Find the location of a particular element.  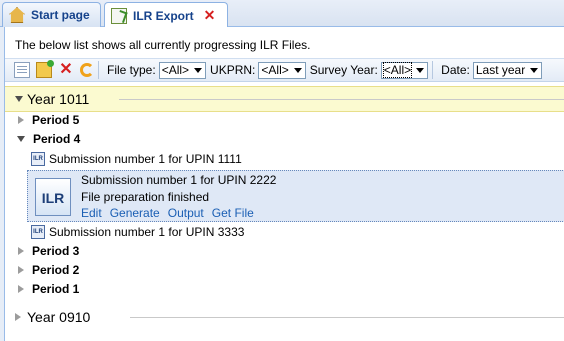

home-icon is located at coordinates (17, 15).